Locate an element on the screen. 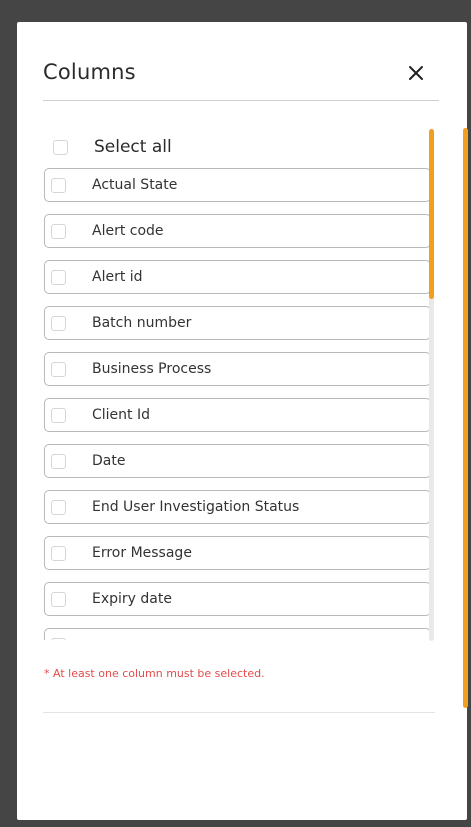 The width and height of the screenshot is (471, 827). column-item: Error Message is located at coordinates (237, 553).